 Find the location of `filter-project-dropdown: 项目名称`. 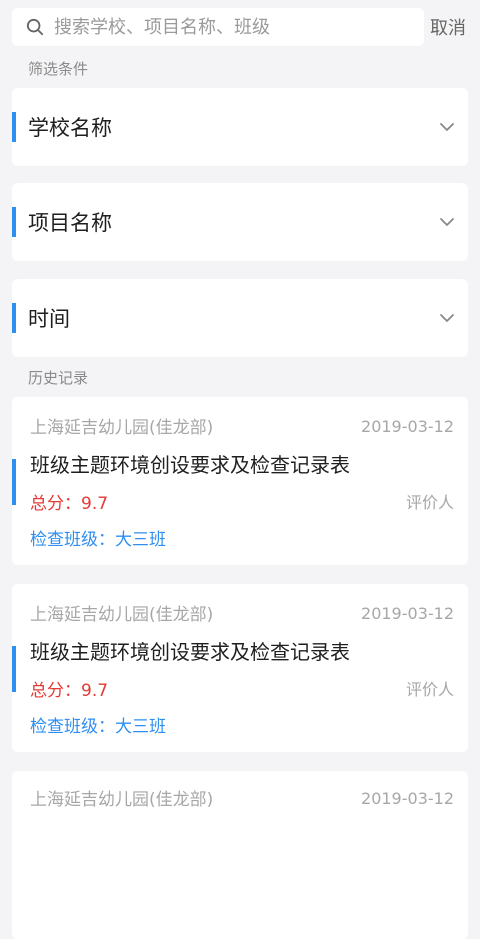

filter-project-dropdown: 项目名称 is located at coordinates (240, 222).